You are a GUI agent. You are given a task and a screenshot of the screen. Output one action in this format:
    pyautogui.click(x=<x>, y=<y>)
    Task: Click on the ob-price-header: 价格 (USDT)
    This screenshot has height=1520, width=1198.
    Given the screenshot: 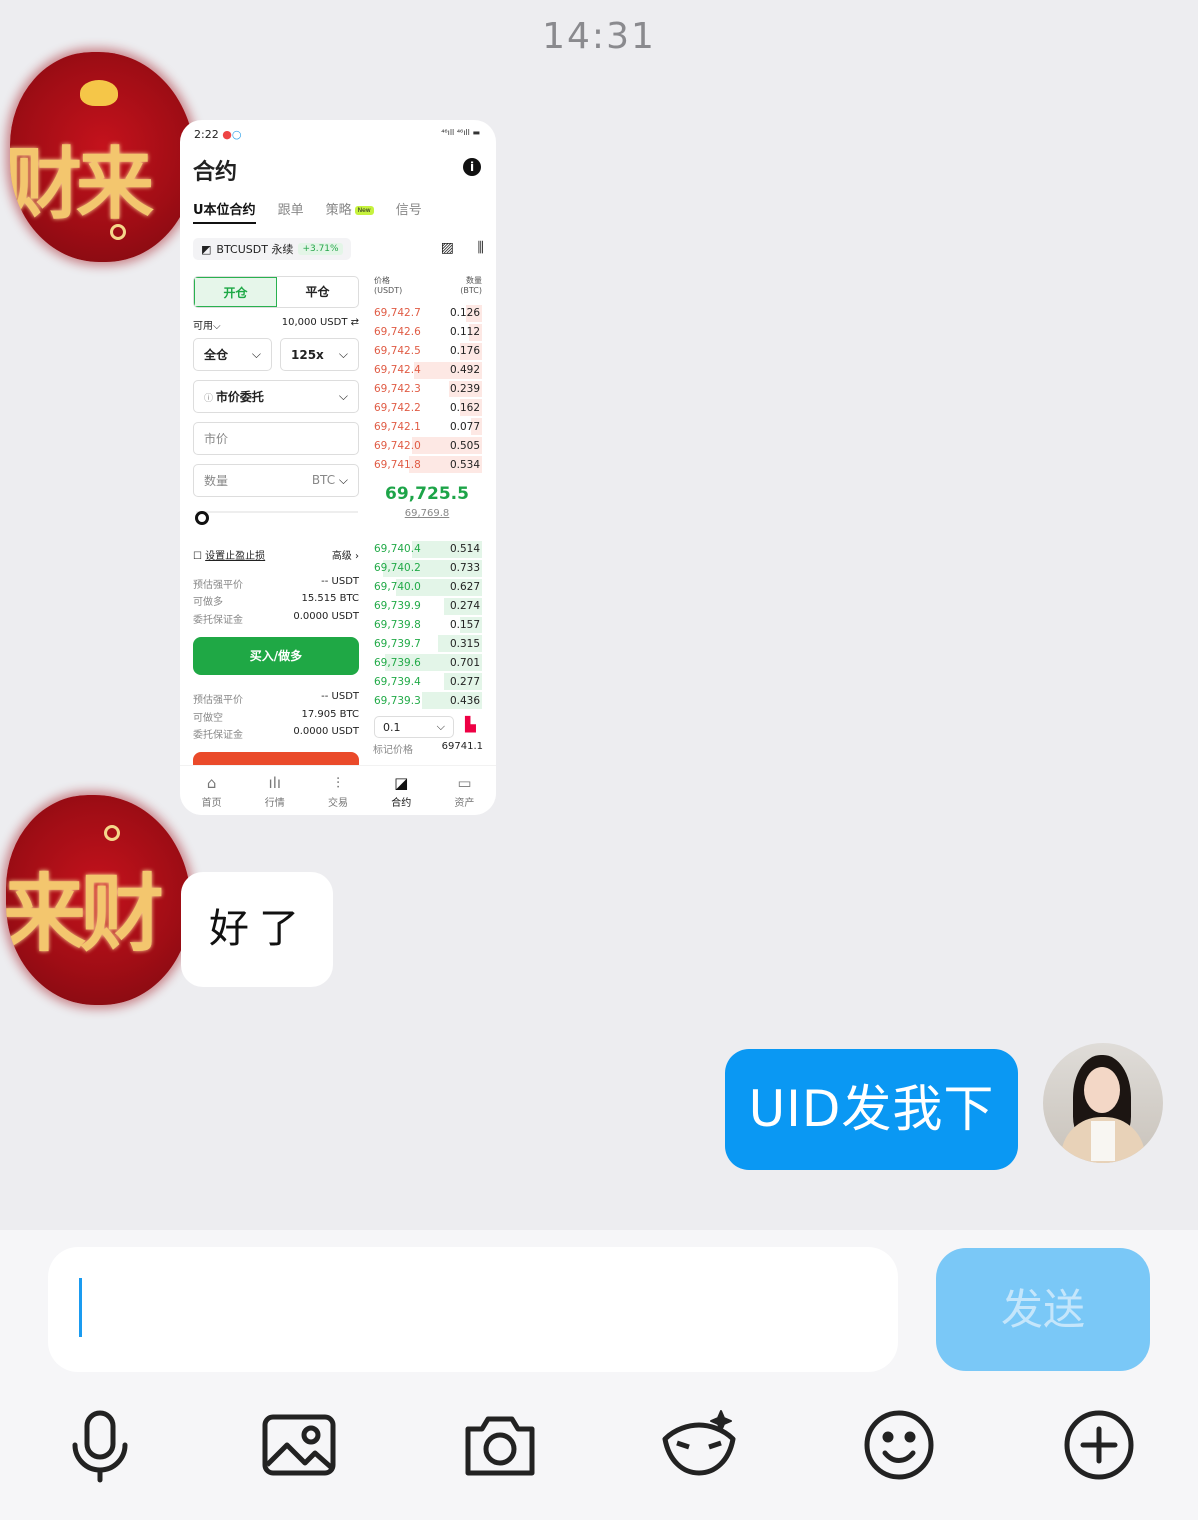 What is the action you would take?
    pyautogui.click(x=388, y=285)
    